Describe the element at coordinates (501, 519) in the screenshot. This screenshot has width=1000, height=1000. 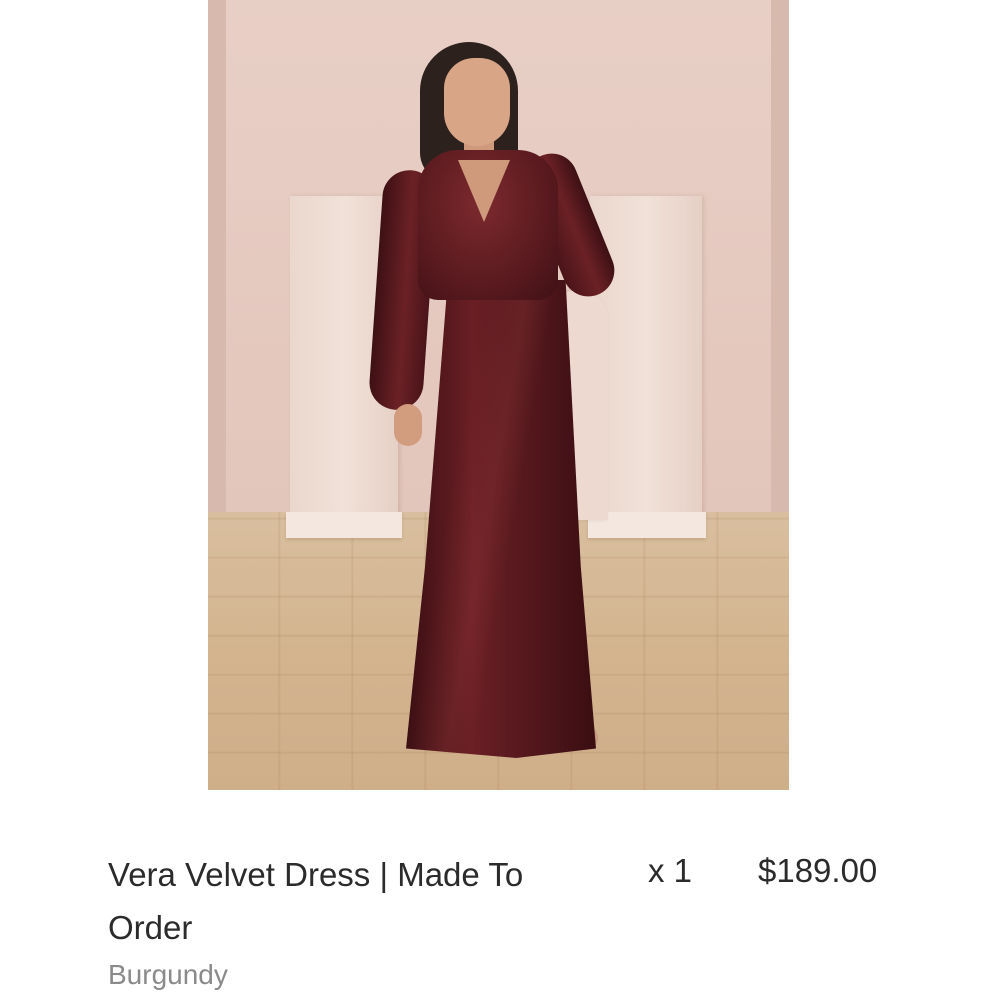
I see `dress-skirt` at that location.